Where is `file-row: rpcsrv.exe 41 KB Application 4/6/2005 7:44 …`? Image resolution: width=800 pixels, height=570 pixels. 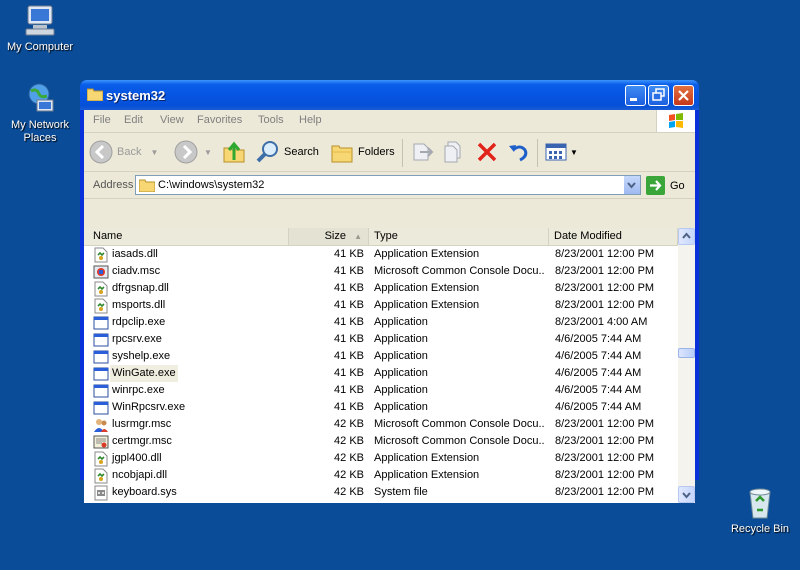 file-row: rpcsrv.exe 41 KB Application 4/6/2005 7:44 … is located at coordinates (381, 339).